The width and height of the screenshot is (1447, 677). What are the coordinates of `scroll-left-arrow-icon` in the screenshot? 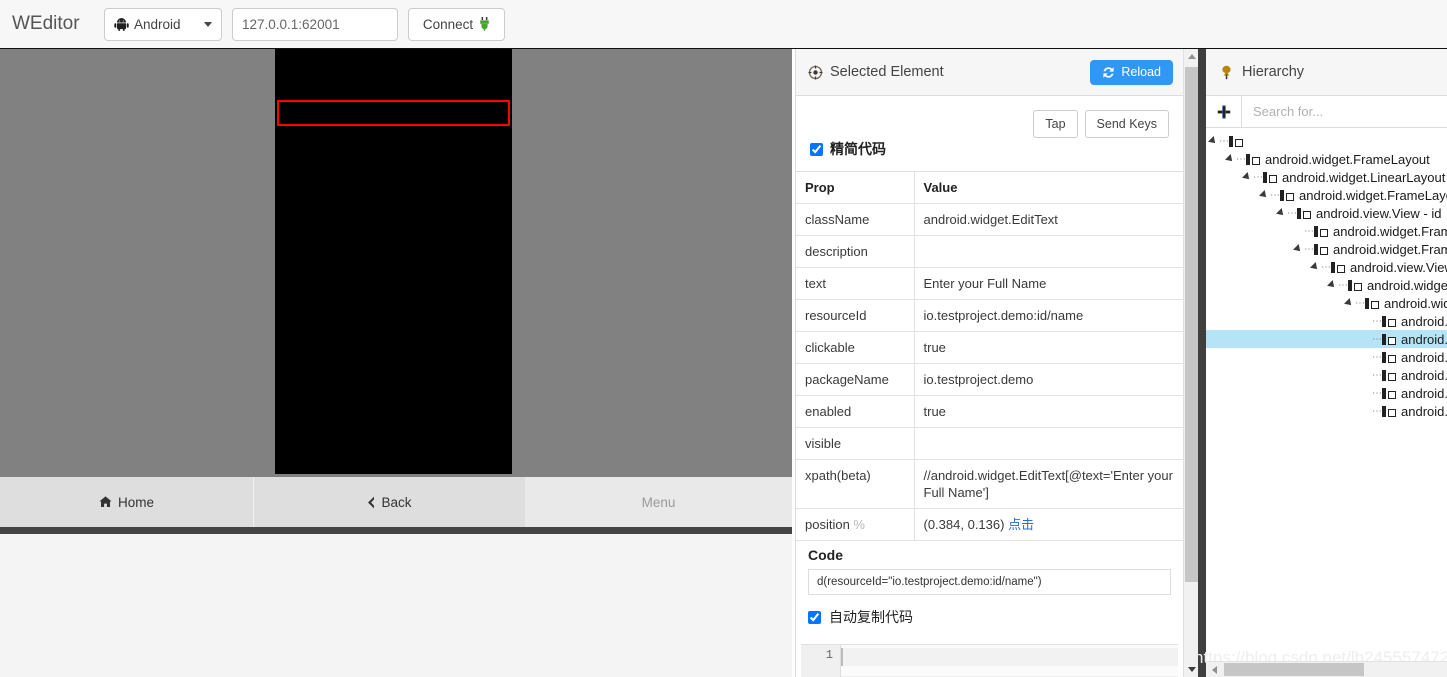 It's located at (1214, 669).